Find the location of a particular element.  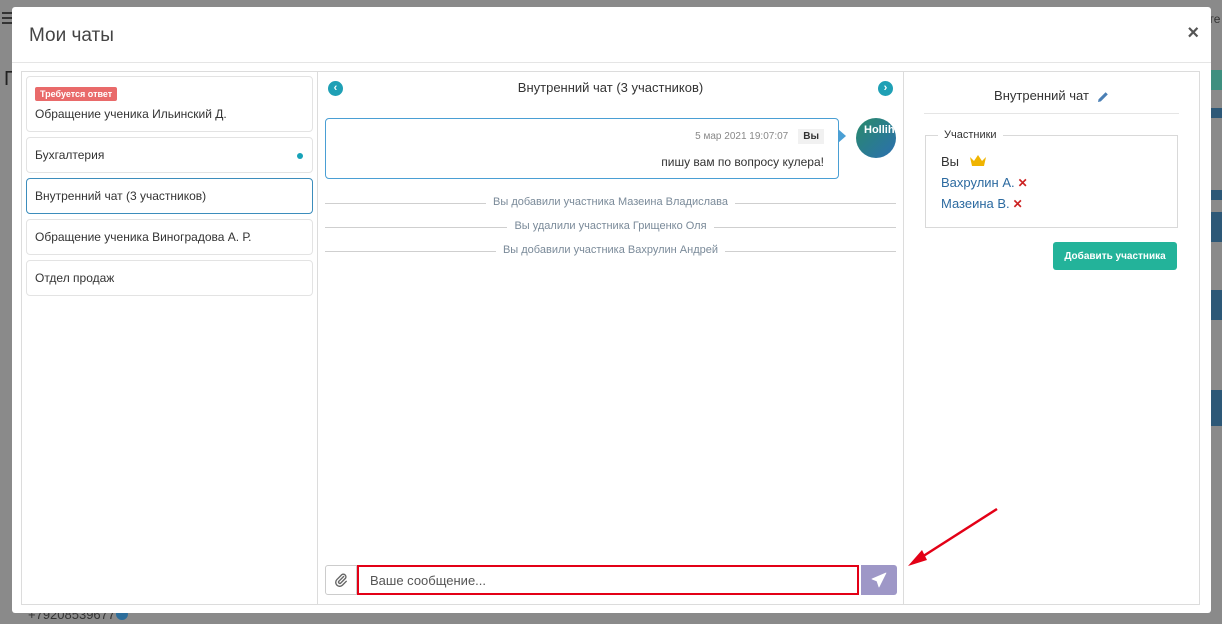

chat-list-item: Бухгалтерия is located at coordinates (169, 155).